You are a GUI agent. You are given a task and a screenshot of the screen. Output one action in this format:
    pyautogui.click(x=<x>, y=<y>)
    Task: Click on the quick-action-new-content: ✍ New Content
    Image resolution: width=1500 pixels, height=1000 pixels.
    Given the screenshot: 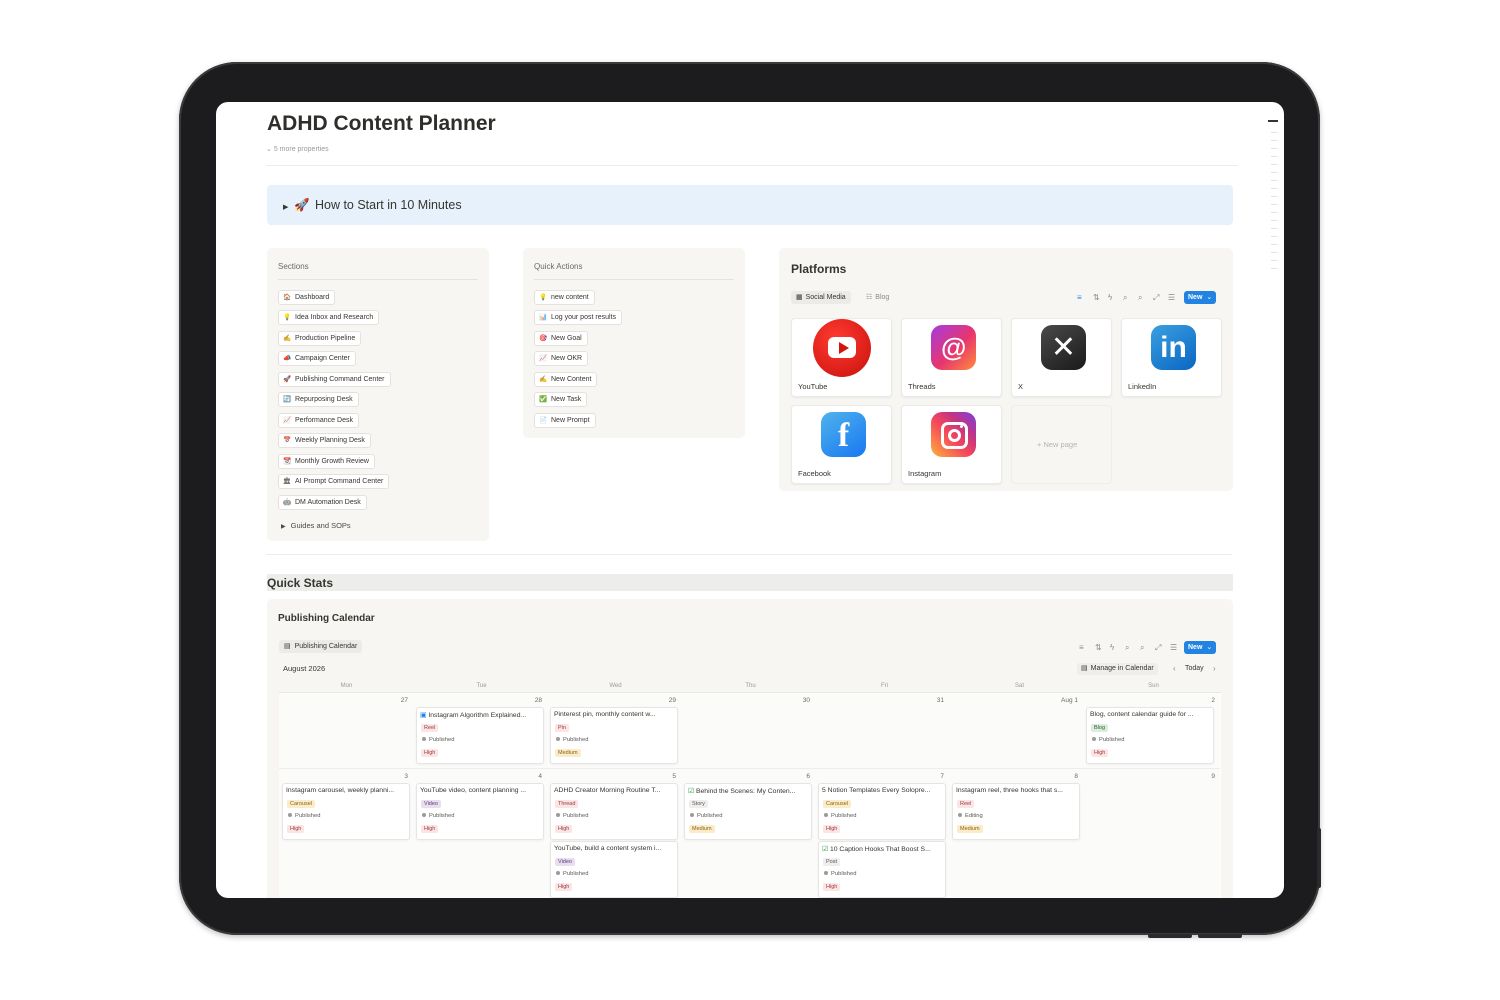 What is the action you would take?
    pyautogui.click(x=566, y=379)
    